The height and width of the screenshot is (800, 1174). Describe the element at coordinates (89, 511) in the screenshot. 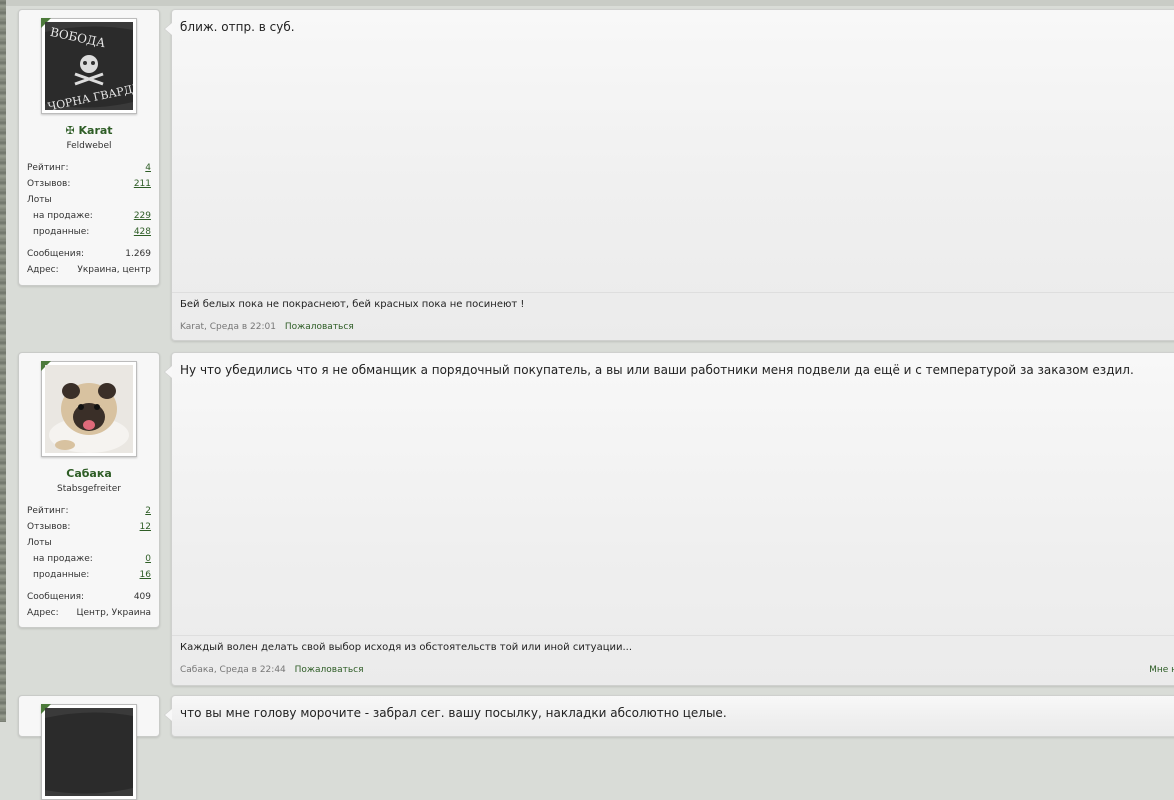

I see `stat-rating: Рейтинг: 2` at that location.